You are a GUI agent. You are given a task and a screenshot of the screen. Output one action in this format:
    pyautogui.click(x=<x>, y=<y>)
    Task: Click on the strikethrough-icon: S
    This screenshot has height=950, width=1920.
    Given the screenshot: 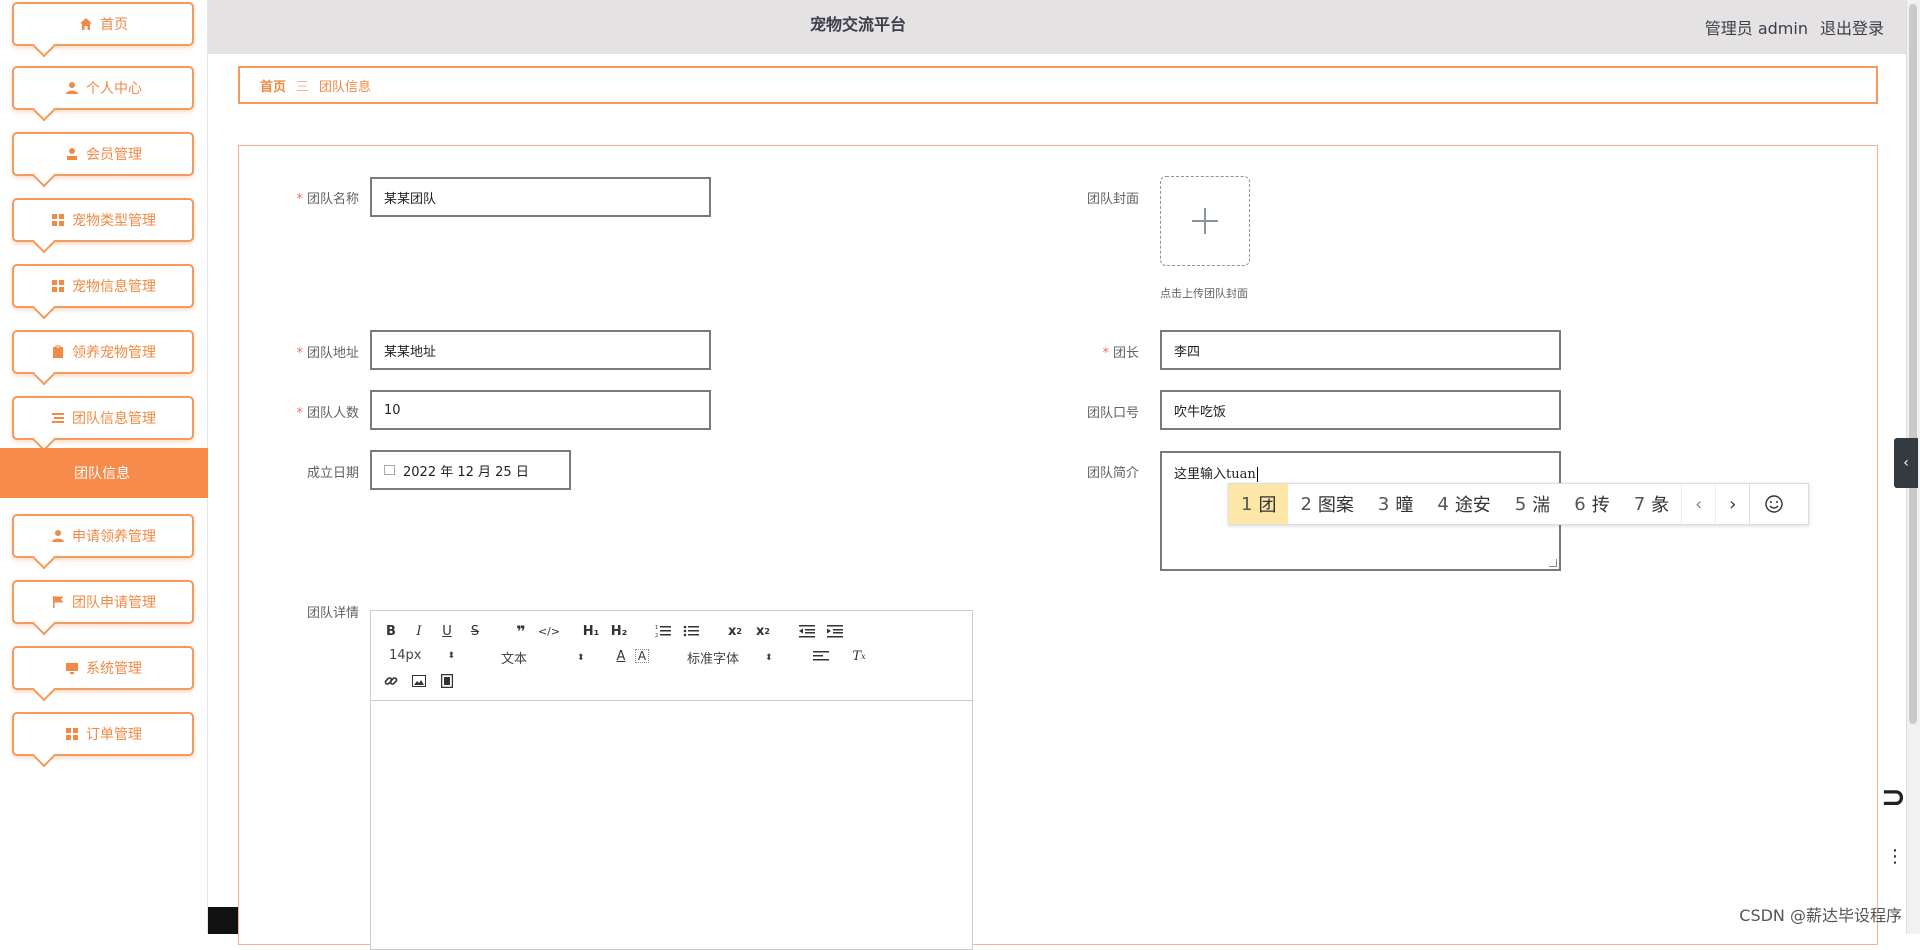 What is the action you would take?
    pyautogui.click(x=475, y=631)
    